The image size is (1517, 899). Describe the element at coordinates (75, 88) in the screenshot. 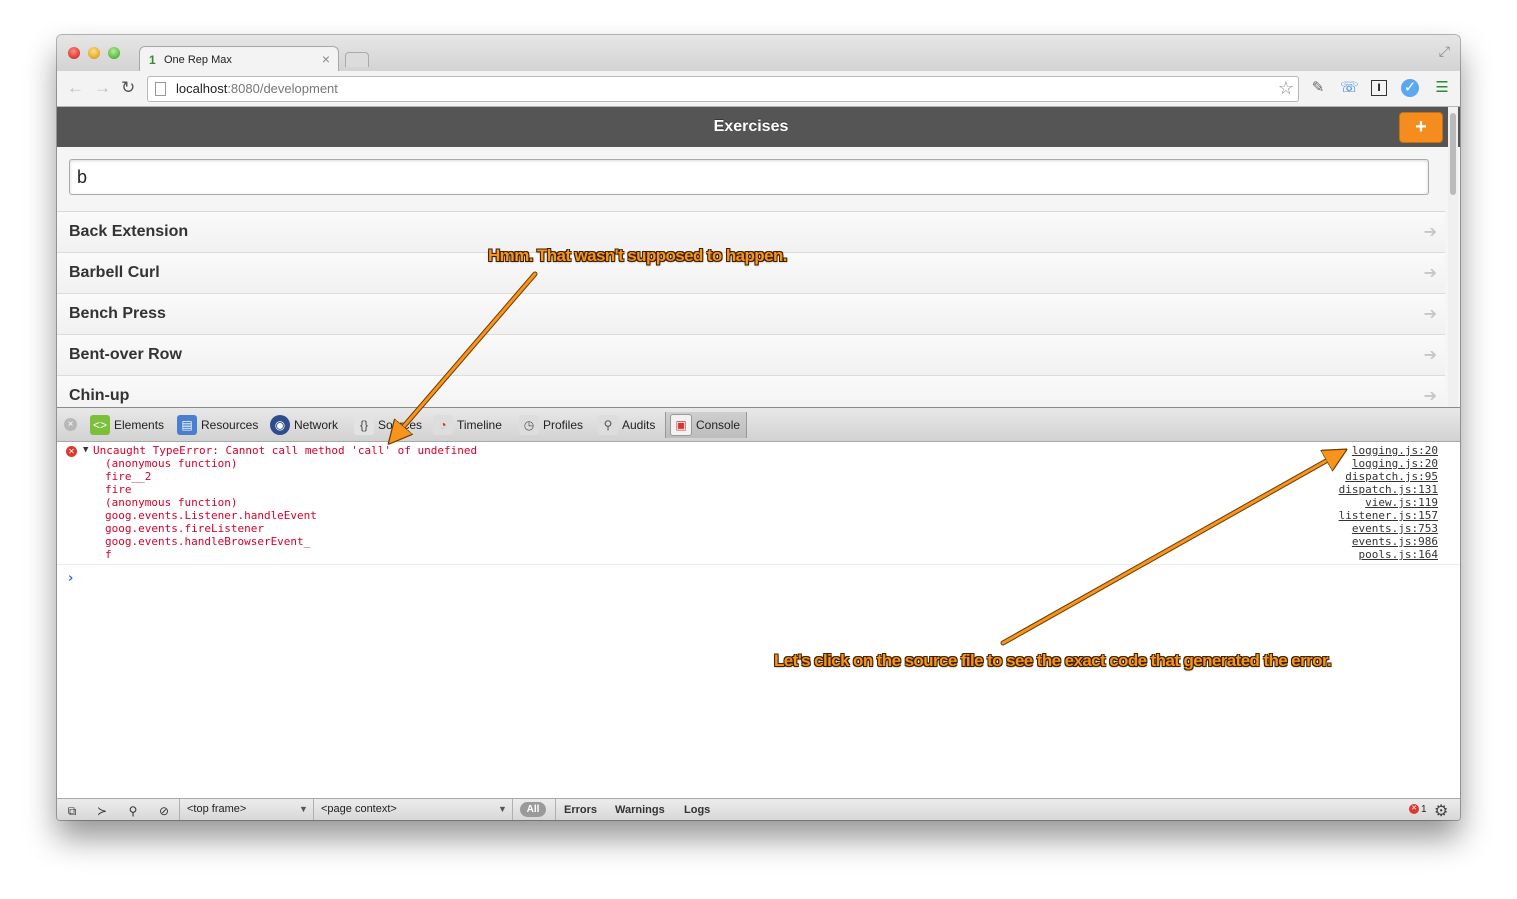

I see `back-icon: ←` at that location.